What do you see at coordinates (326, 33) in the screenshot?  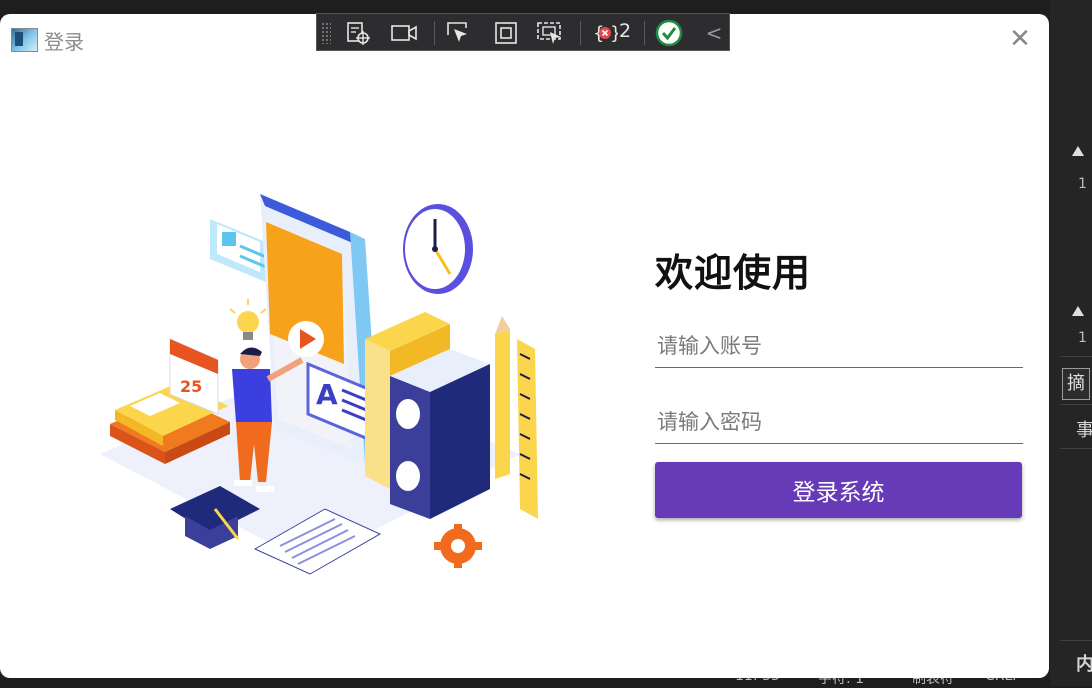 I see `drag-grip-icon` at bounding box center [326, 33].